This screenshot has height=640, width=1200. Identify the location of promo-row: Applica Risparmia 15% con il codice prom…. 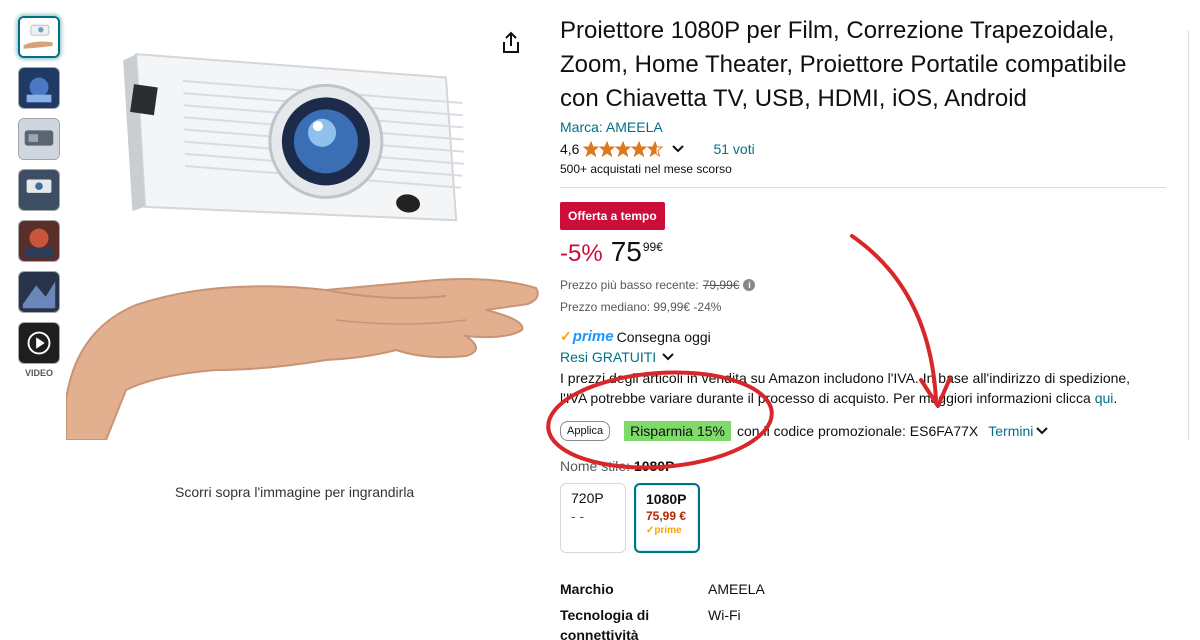
(865, 431).